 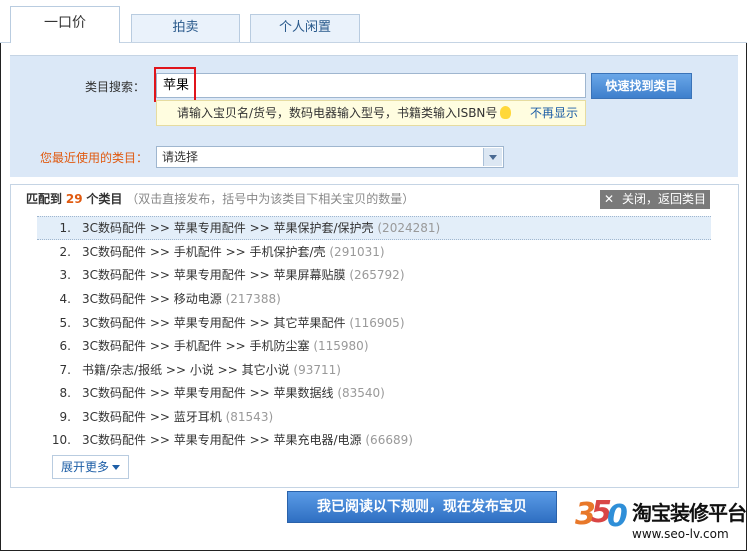 What do you see at coordinates (152, 299) in the screenshot?
I see `result-path-text: 3C数码配件 >> 移动电源` at bounding box center [152, 299].